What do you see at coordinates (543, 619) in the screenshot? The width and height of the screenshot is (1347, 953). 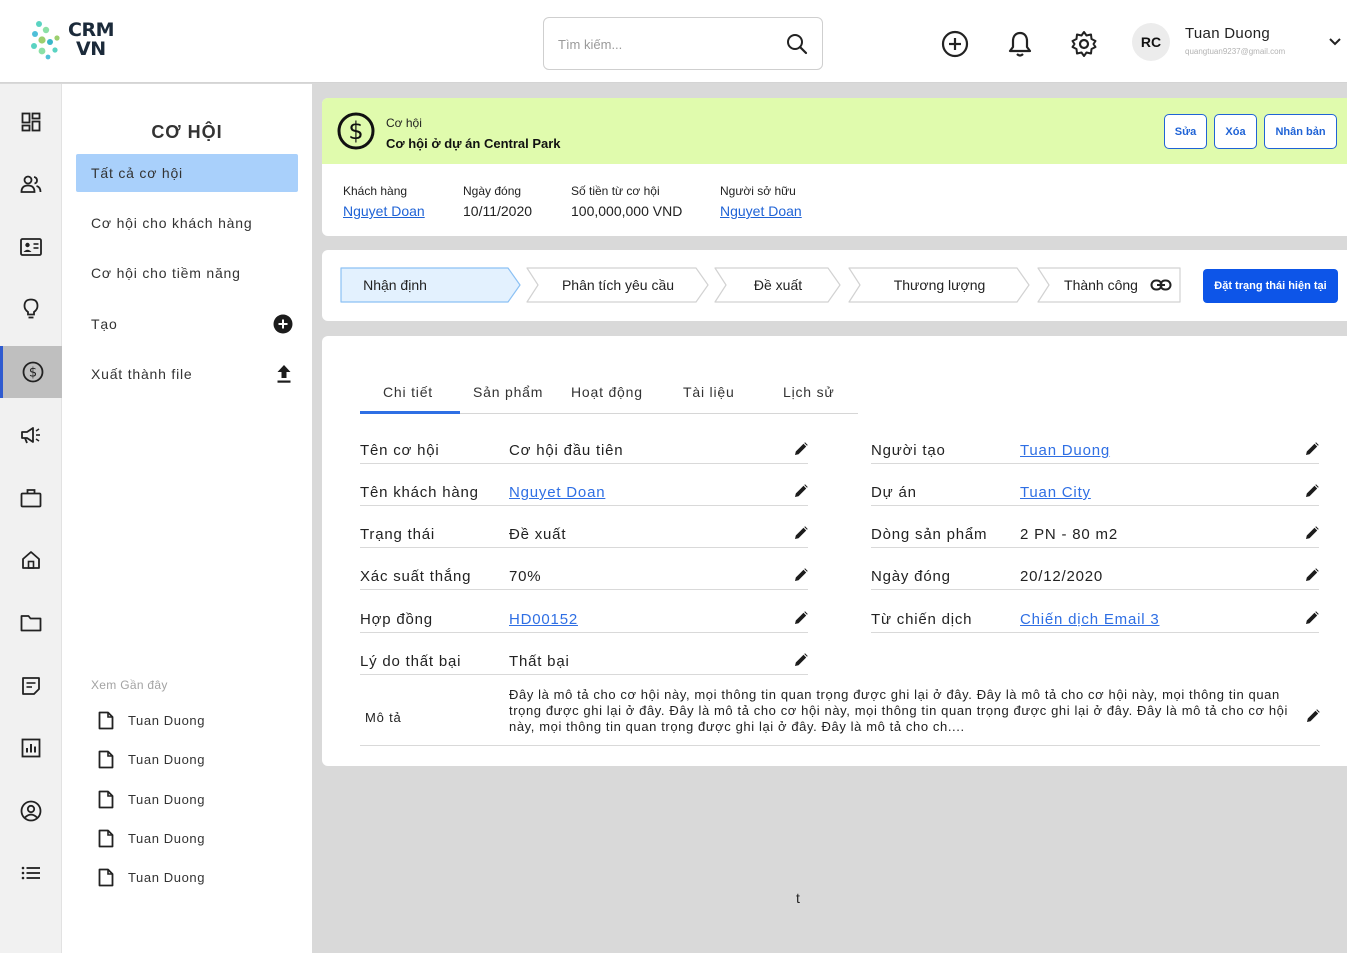 I see `field-value-link: HD00152` at bounding box center [543, 619].